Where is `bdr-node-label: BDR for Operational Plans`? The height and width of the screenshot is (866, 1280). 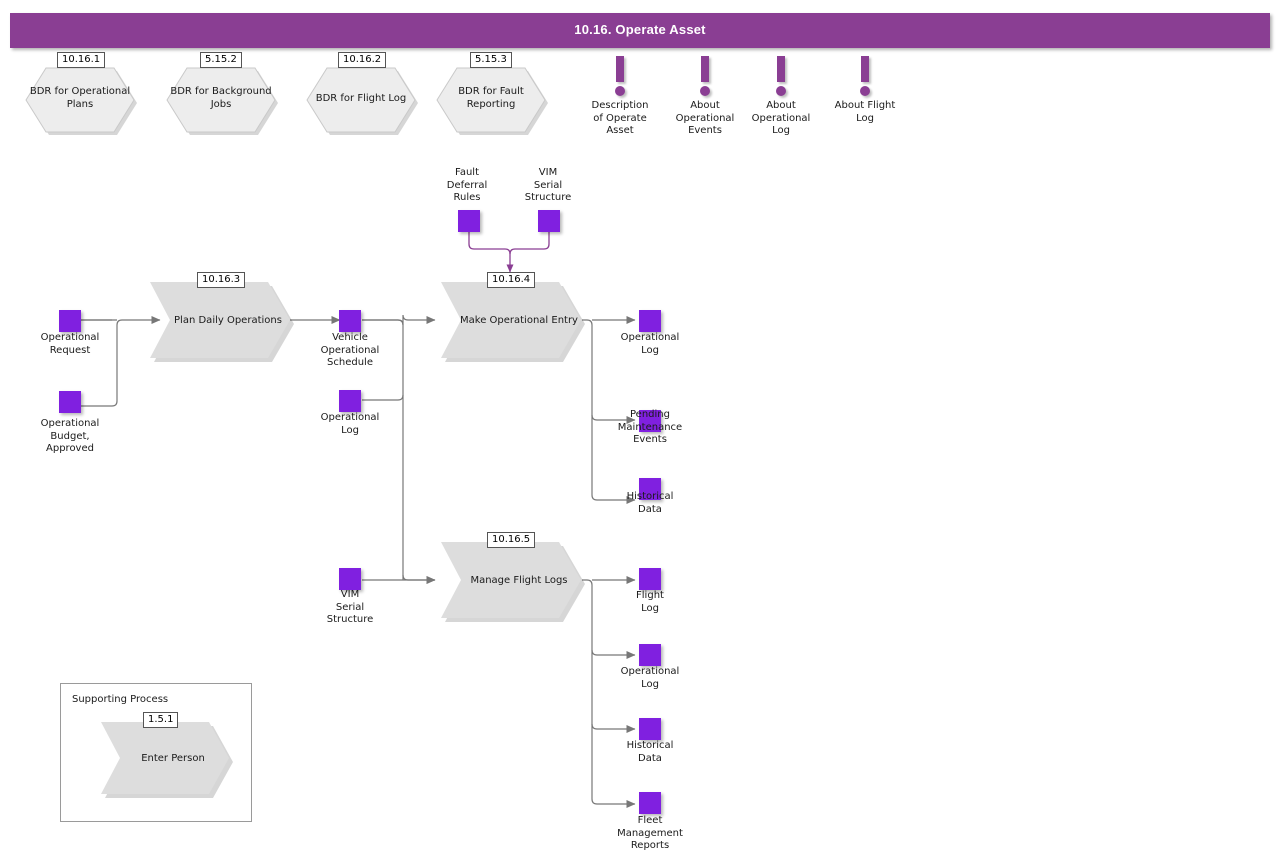
bdr-node-label: BDR for Operational Plans is located at coordinates (80, 98).